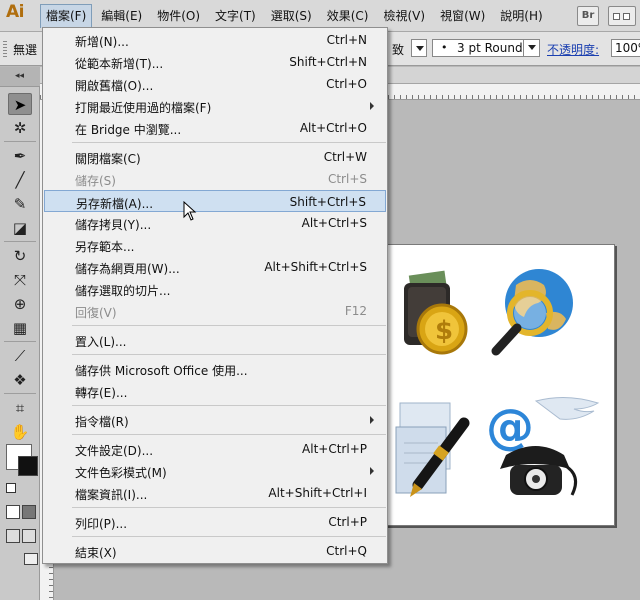 The image size is (640, 600). What do you see at coordinates (215, 40) in the screenshot?
I see `file-menu-item: 新增(N)... Ctrl+N` at bounding box center [215, 40].